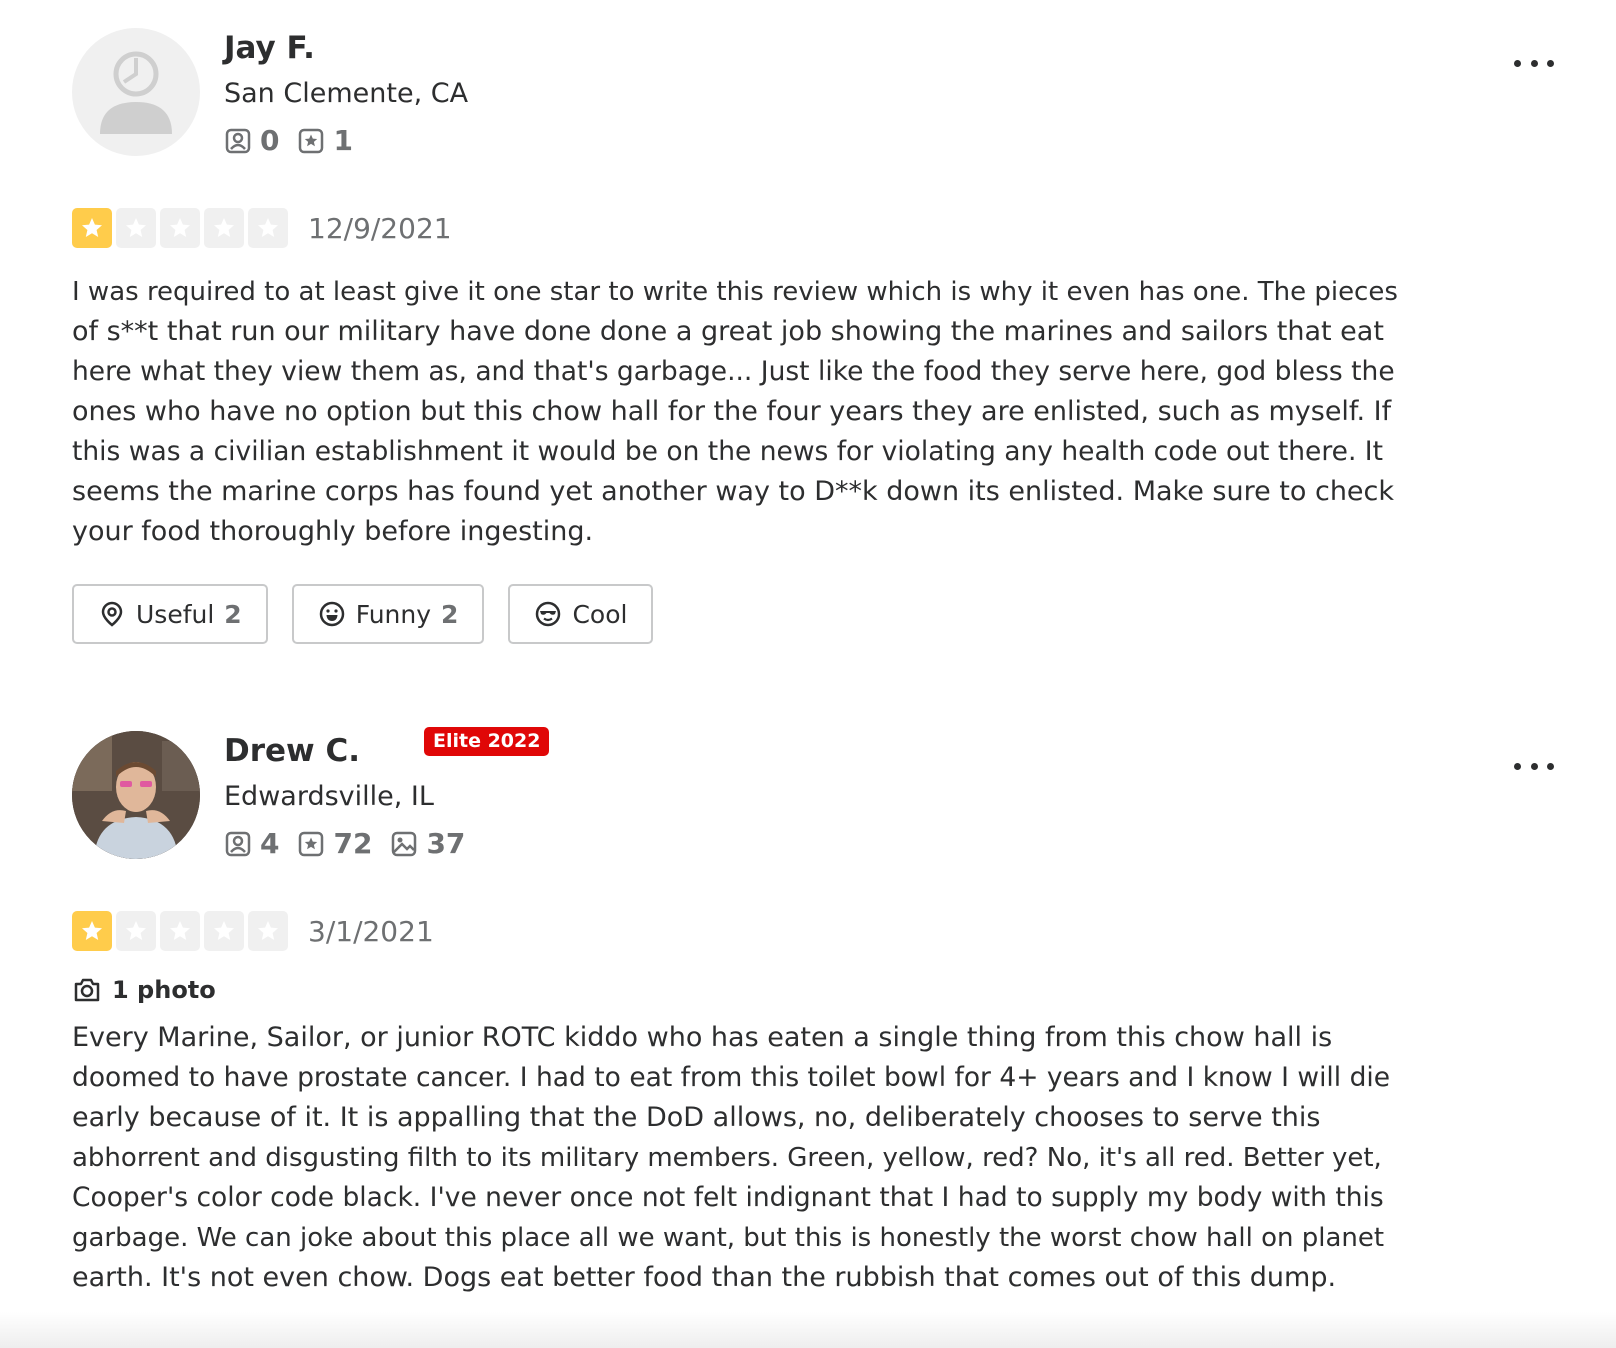 The height and width of the screenshot is (1348, 1616). What do you see at coordinates (346, 93) in the screenshot?
I see `user-location: San Clemente, CA` at bounding box center [346, 93].